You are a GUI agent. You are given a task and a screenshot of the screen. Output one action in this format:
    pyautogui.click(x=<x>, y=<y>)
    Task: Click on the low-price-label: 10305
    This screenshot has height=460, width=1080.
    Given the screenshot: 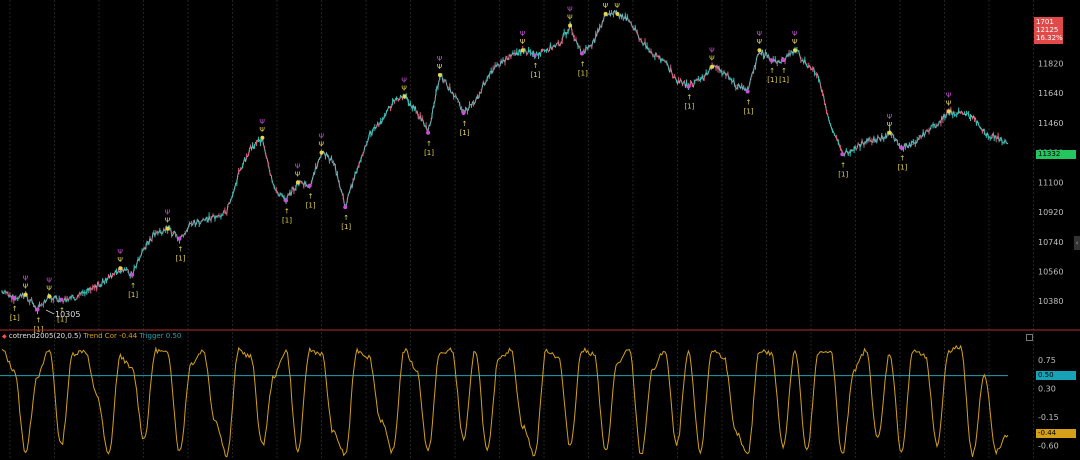 What is the action you would take?
    pyautogui.click(x=67, y=314)
    